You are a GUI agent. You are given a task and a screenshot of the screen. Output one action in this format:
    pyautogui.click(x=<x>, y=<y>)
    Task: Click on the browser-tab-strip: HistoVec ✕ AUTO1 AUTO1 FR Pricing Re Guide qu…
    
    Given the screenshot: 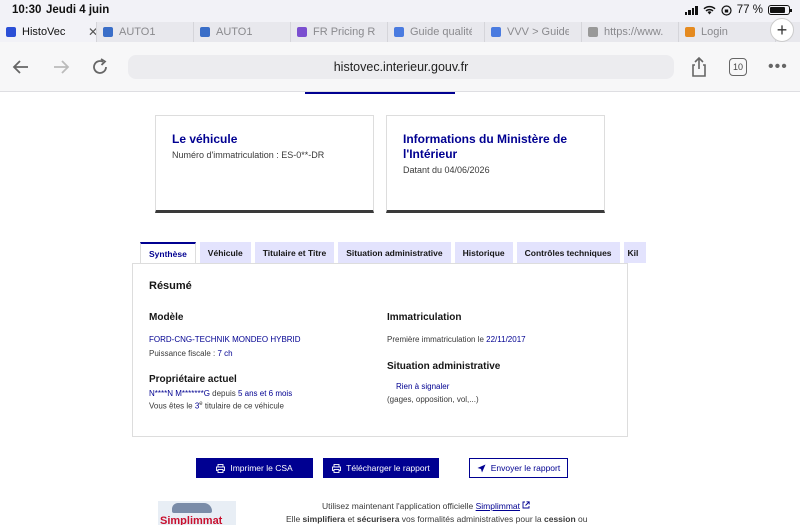 What is the action you would take?
    pyautogui.click(x=400, y=32)
    